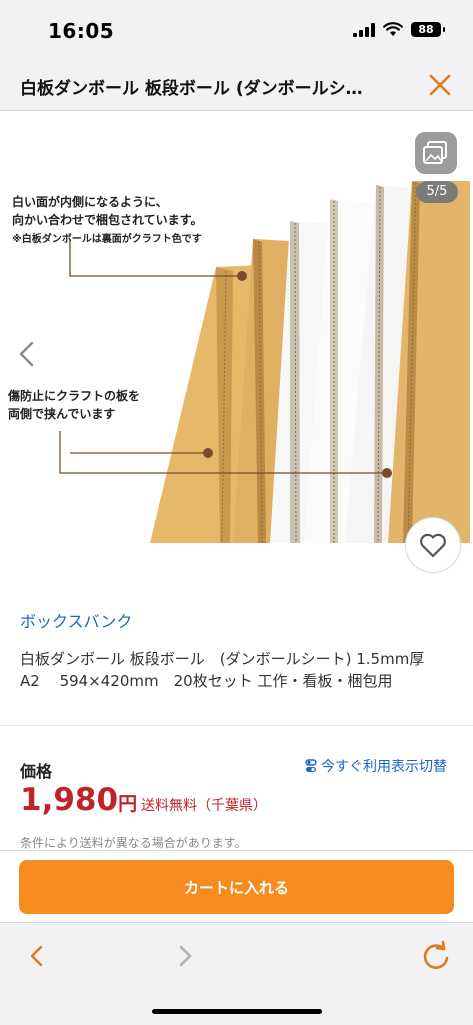 The width and height of the screenshot is (473, 1025). I want to click on heart-icon, so click(433, 545).